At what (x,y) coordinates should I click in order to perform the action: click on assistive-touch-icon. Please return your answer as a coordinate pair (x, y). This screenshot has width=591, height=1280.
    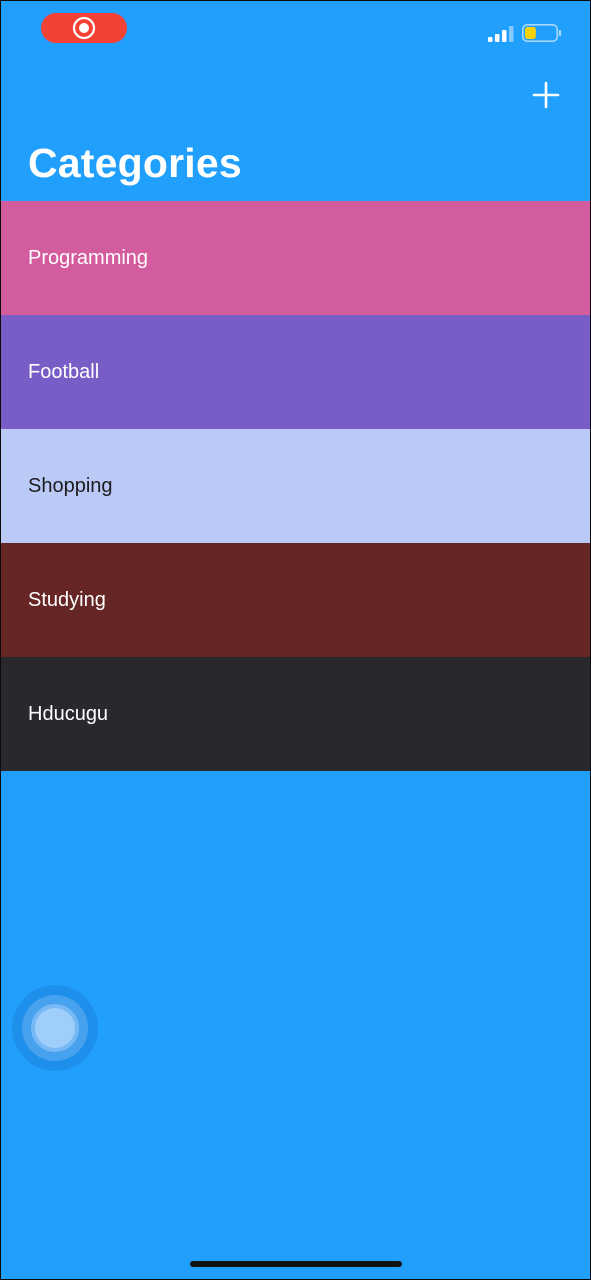
    Looking at the image, I should click on (55, 1028).